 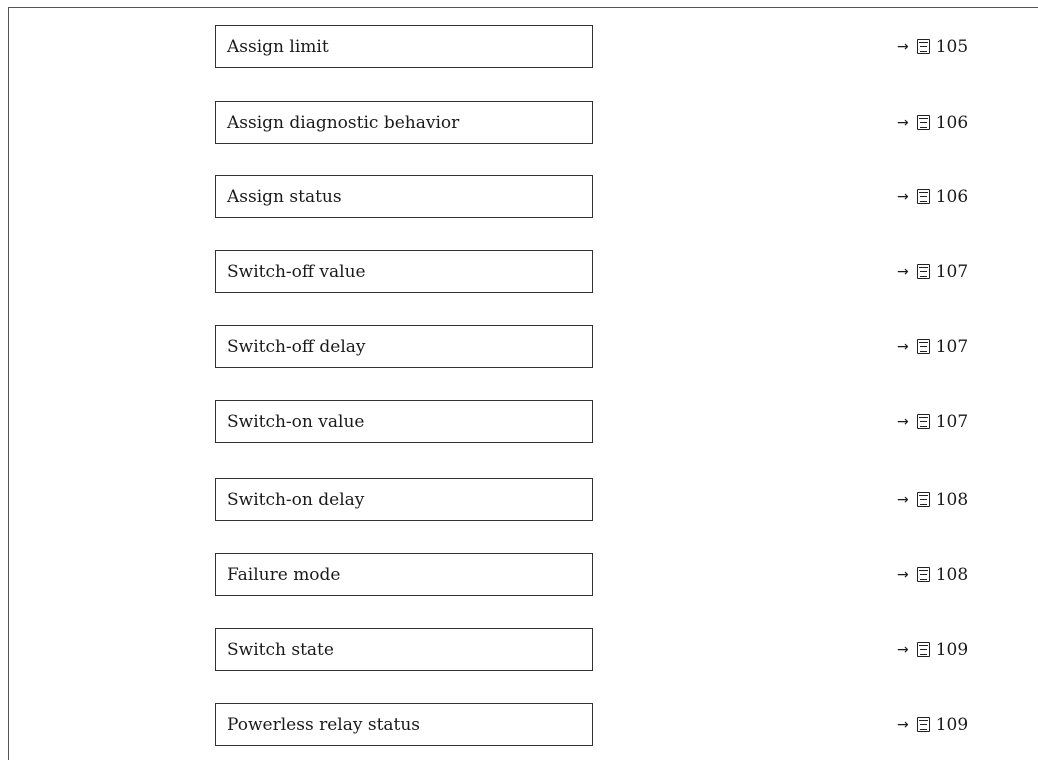 I want to click on parameter-label: Switch state, so click(x=280, y=649).